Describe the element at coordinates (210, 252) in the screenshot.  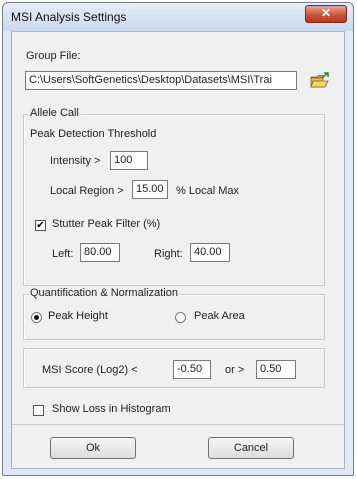
I see `right-input: 40.00` at that location.